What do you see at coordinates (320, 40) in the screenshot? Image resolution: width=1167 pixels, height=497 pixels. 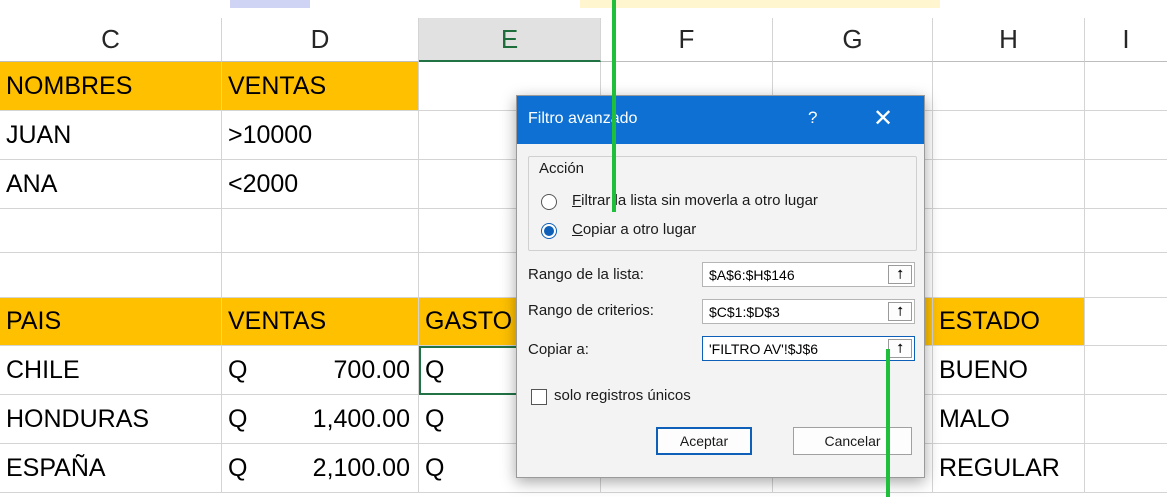 I see `column-header-d: D` at bounding box center [320, 40].